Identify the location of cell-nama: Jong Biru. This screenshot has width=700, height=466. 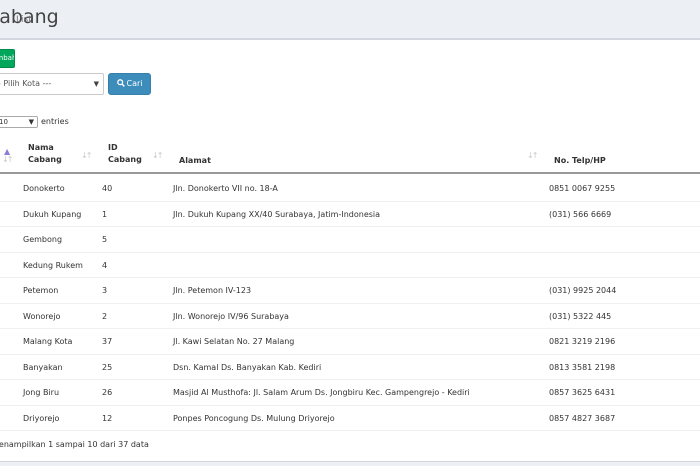
(41, 392).